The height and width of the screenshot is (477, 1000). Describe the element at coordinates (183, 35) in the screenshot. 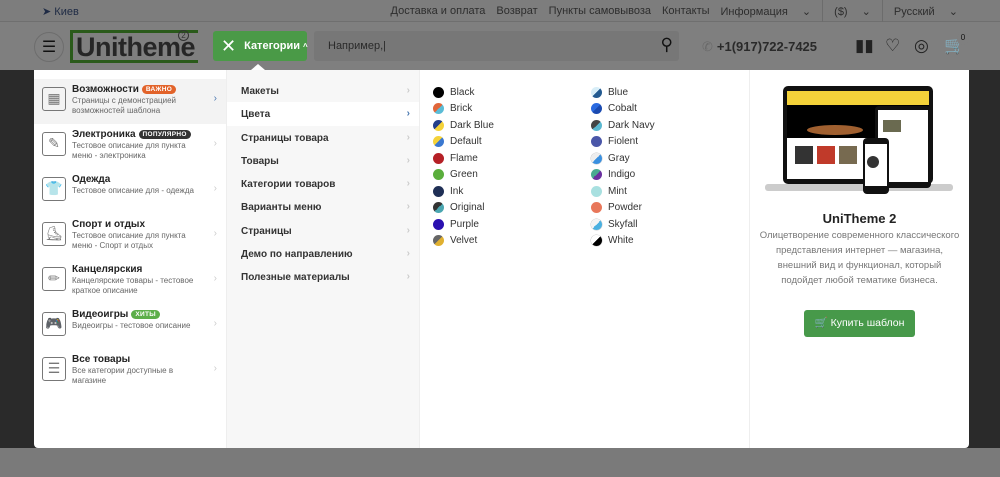

I see `logo-version-badge: 2` at that location.